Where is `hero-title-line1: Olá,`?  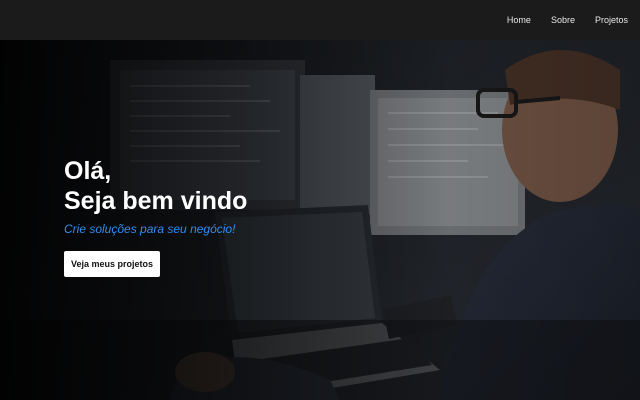 hero-title-line1: Olá, is located at coordinates (88, 171).